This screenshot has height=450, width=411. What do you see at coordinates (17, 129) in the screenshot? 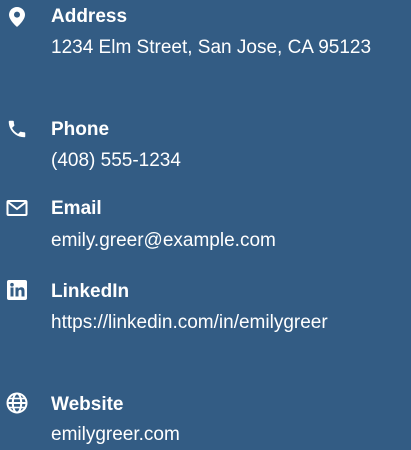
I see `phone-icon` at bounding box center [17, 129].